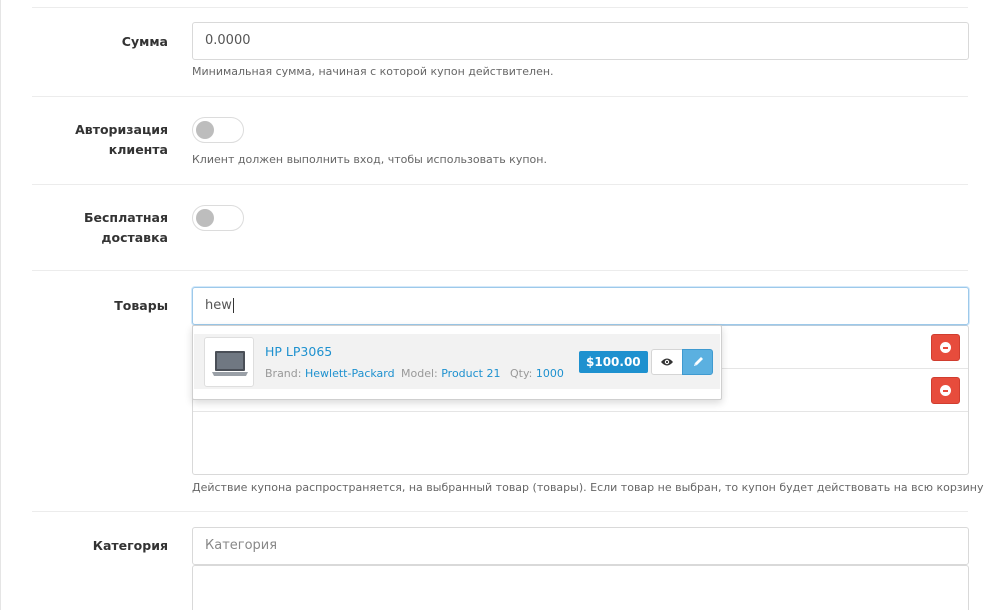  Describe the element at coordinates (580, 587) in the screenshot. I see `category-well` at that location.